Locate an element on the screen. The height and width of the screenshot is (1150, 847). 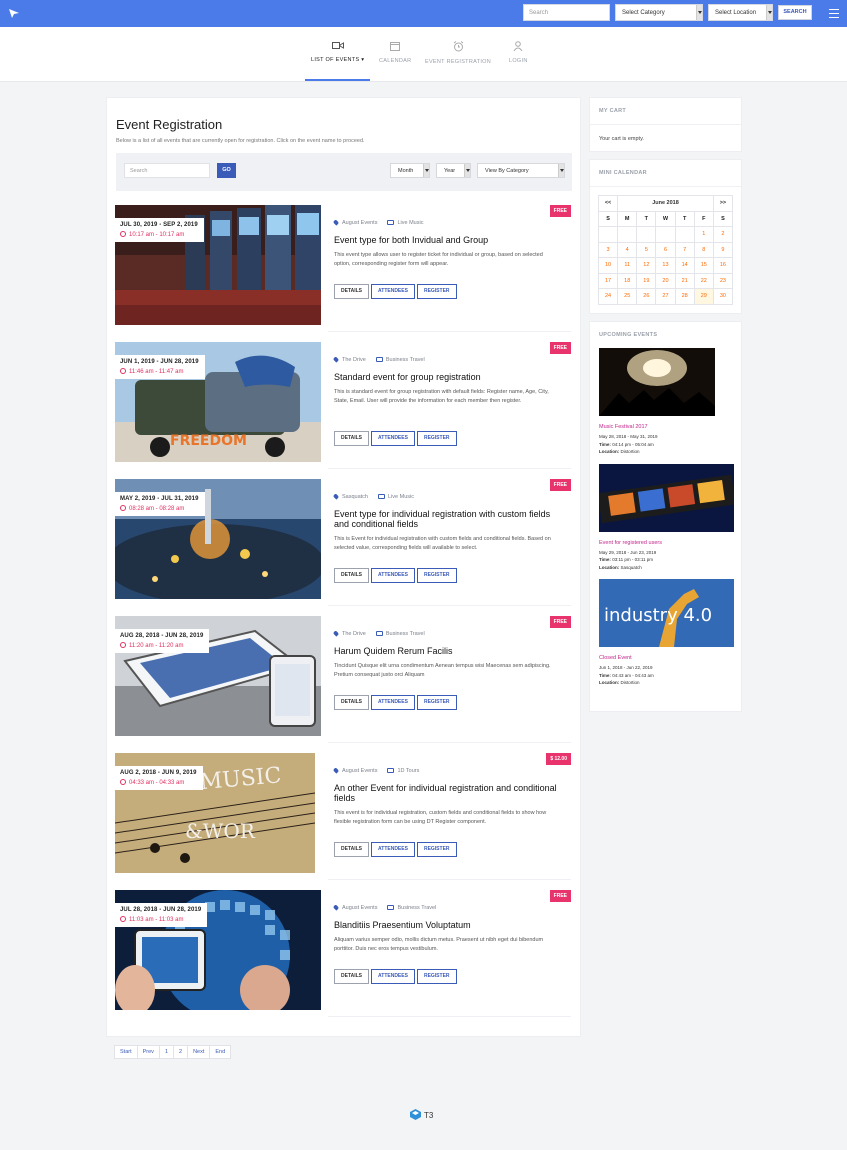
calendar-day: 25 is located at coordinates (627, 296).